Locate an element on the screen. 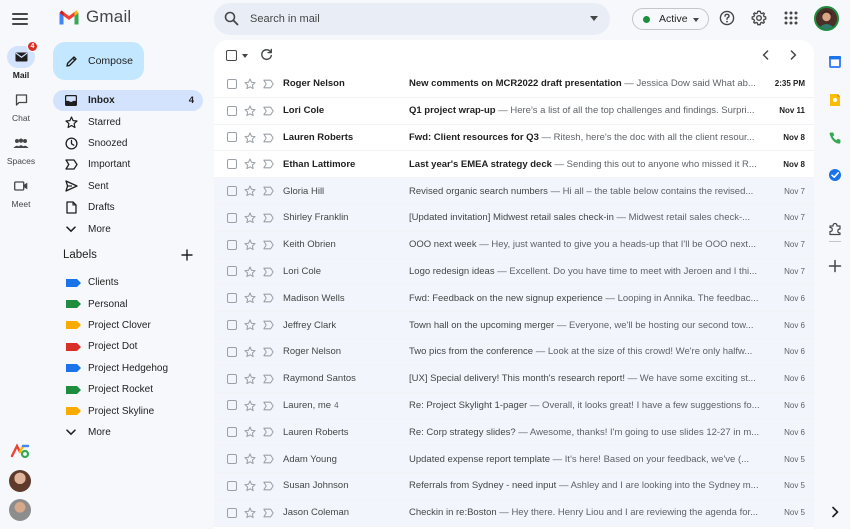  nav-item-snoozed: Snoozed is located at coordinates (128, 143).